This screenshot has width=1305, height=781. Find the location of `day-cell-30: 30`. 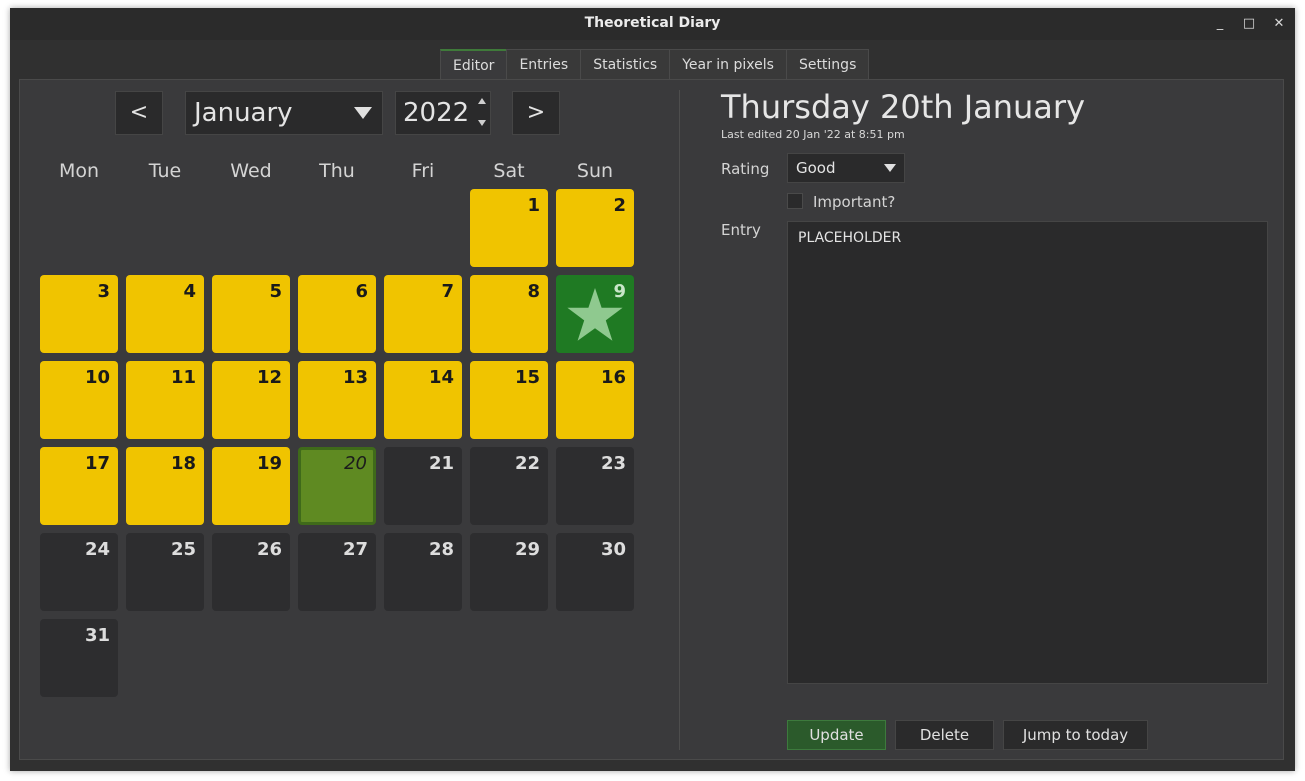

day-cell-30: 30 is located at coordinates (595, 572).